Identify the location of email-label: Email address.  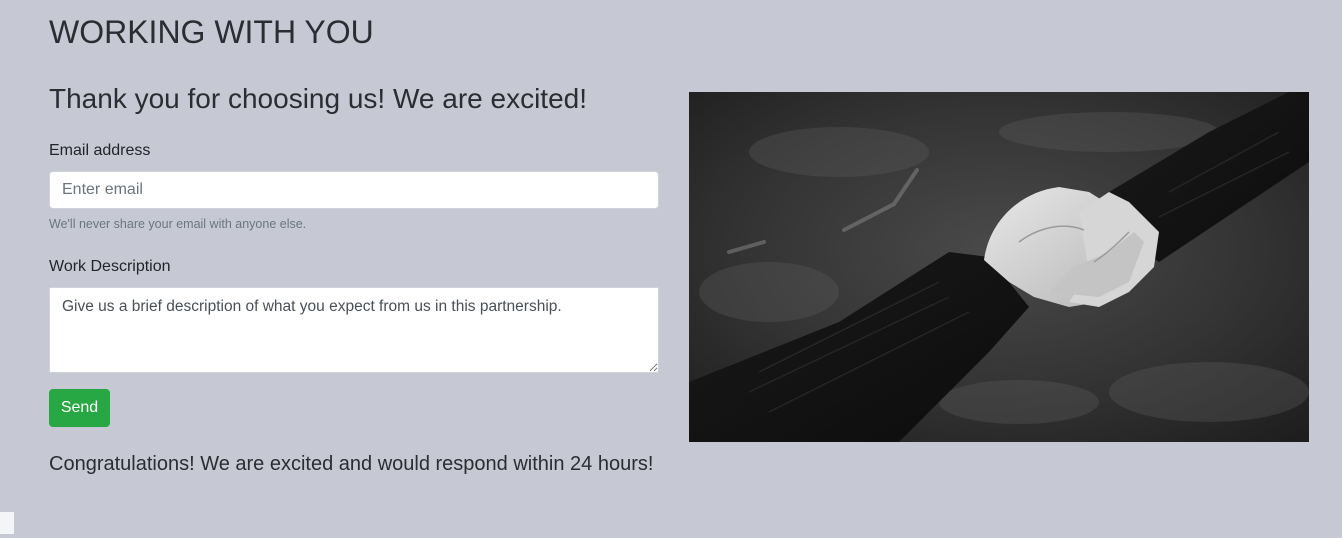
(100, 150).